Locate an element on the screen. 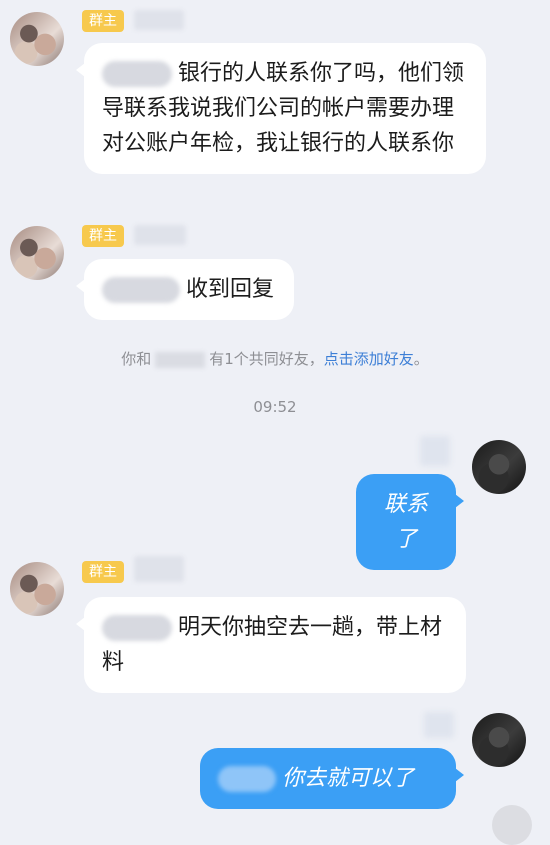  message-bubble-sent: 联系了 is located at coordinates (410, 522).